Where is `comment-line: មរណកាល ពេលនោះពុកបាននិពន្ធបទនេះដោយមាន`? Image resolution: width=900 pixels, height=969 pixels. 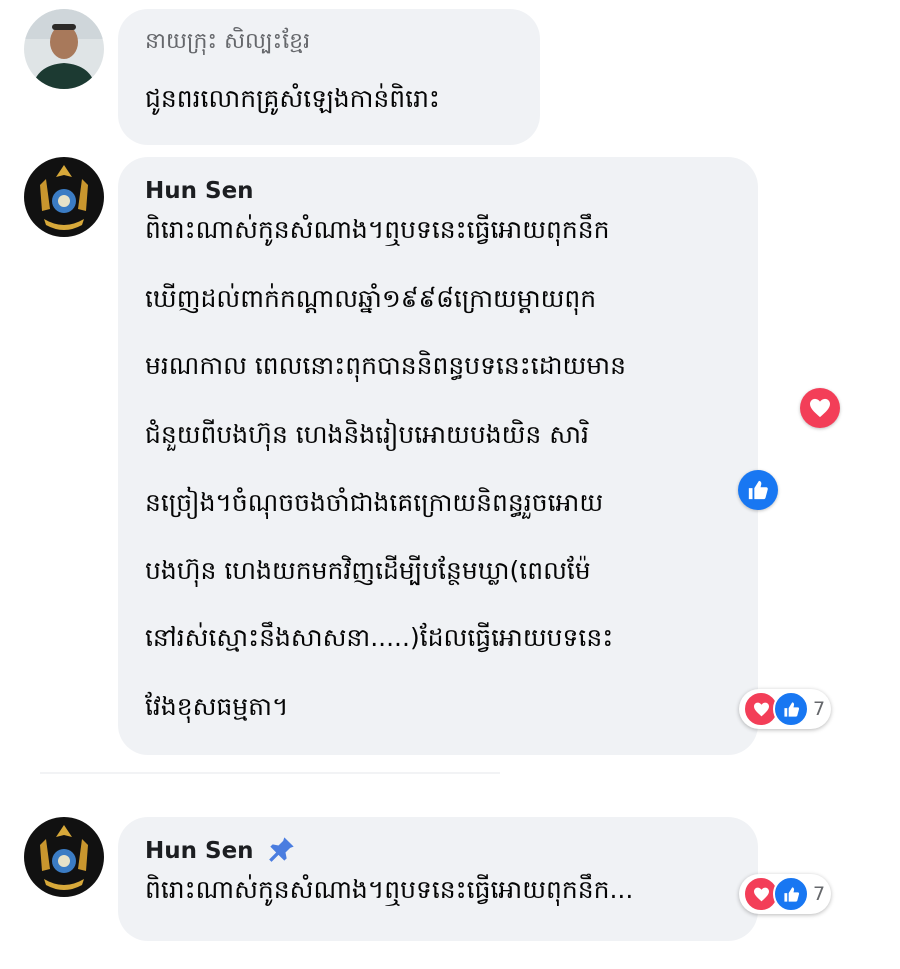
comment-line: មរណកាល ពេលនោះពុកបាននិពន្ធបទនេះដោយមាន is located at coordinates (385, 365).